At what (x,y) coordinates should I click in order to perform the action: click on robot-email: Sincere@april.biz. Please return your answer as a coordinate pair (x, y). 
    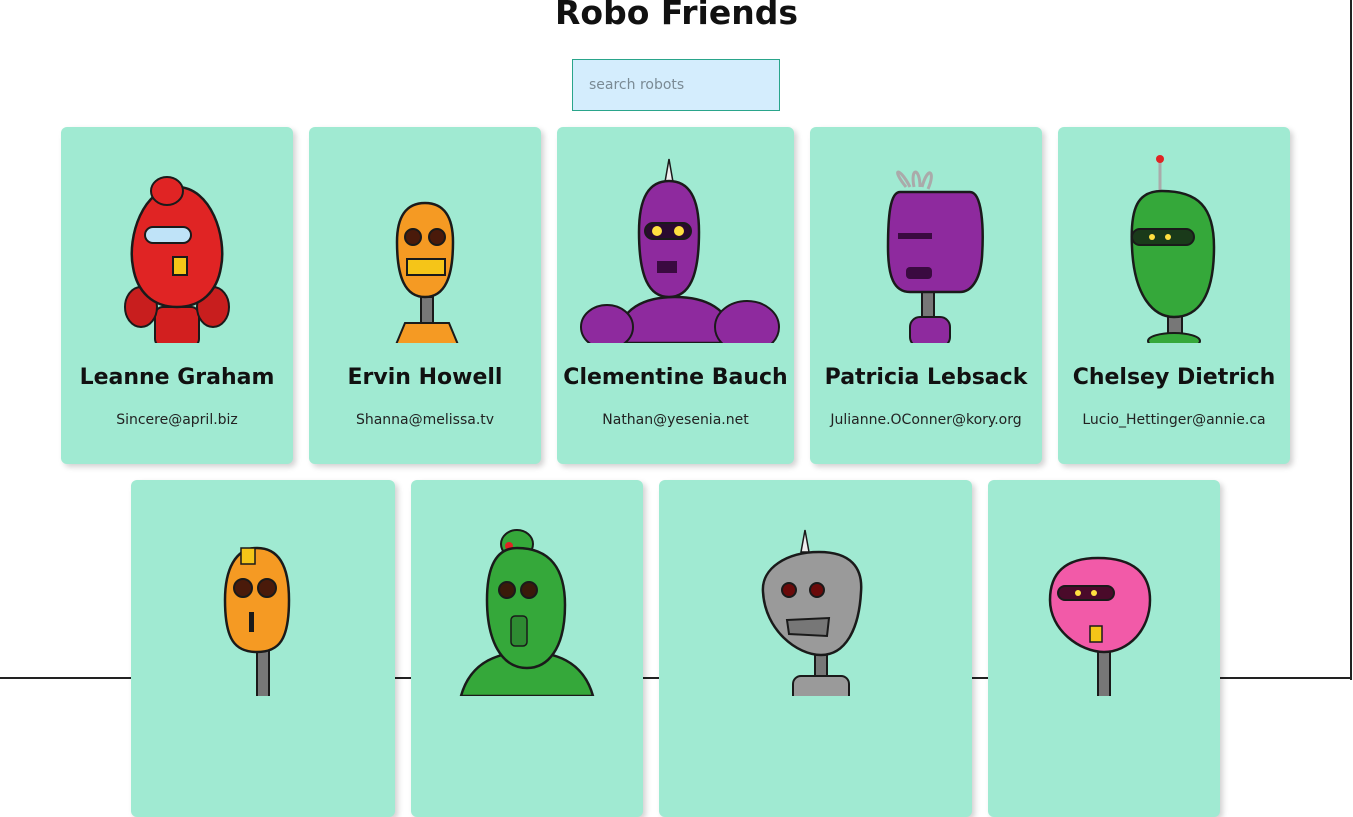
    Looking at the image, I should click on (177, 420).